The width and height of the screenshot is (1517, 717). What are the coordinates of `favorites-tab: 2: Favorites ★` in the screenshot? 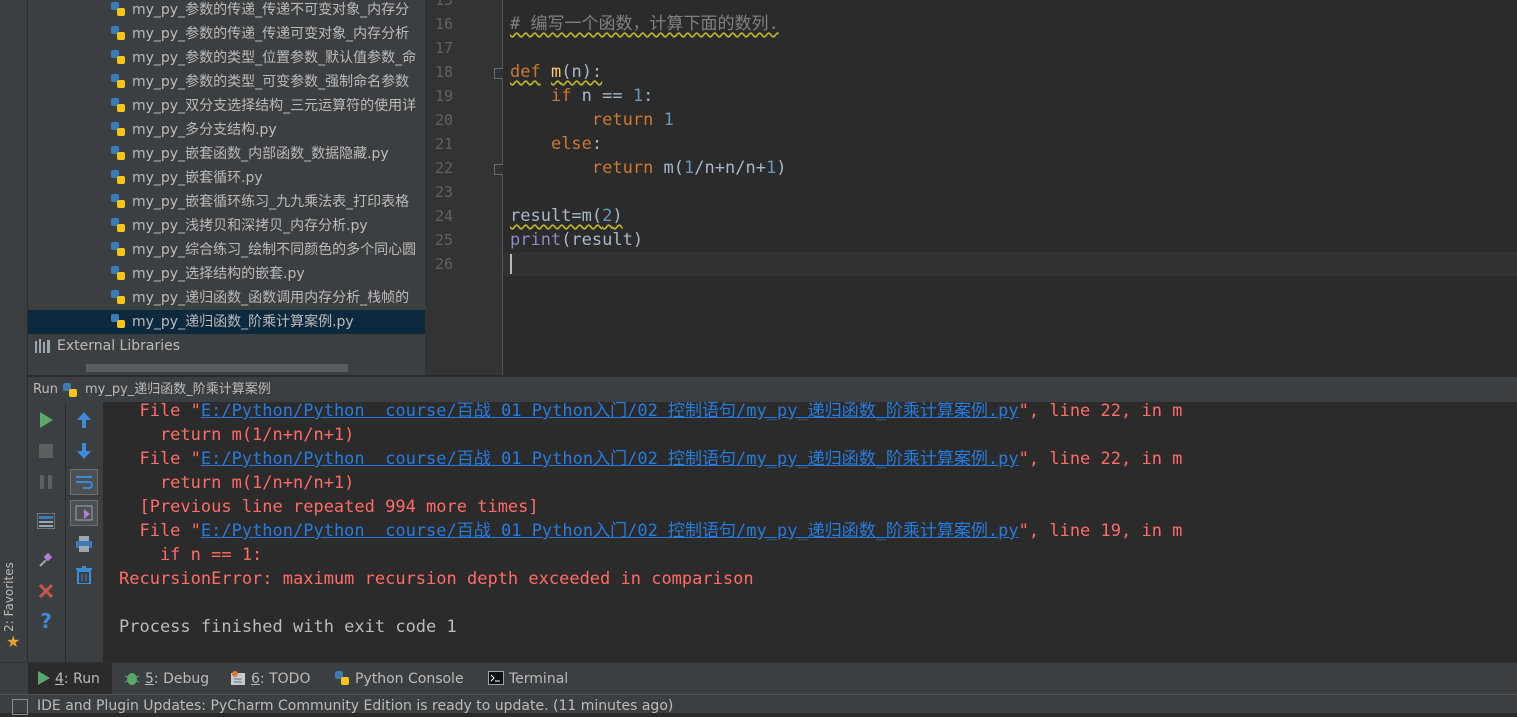 It's located at (12, 607).